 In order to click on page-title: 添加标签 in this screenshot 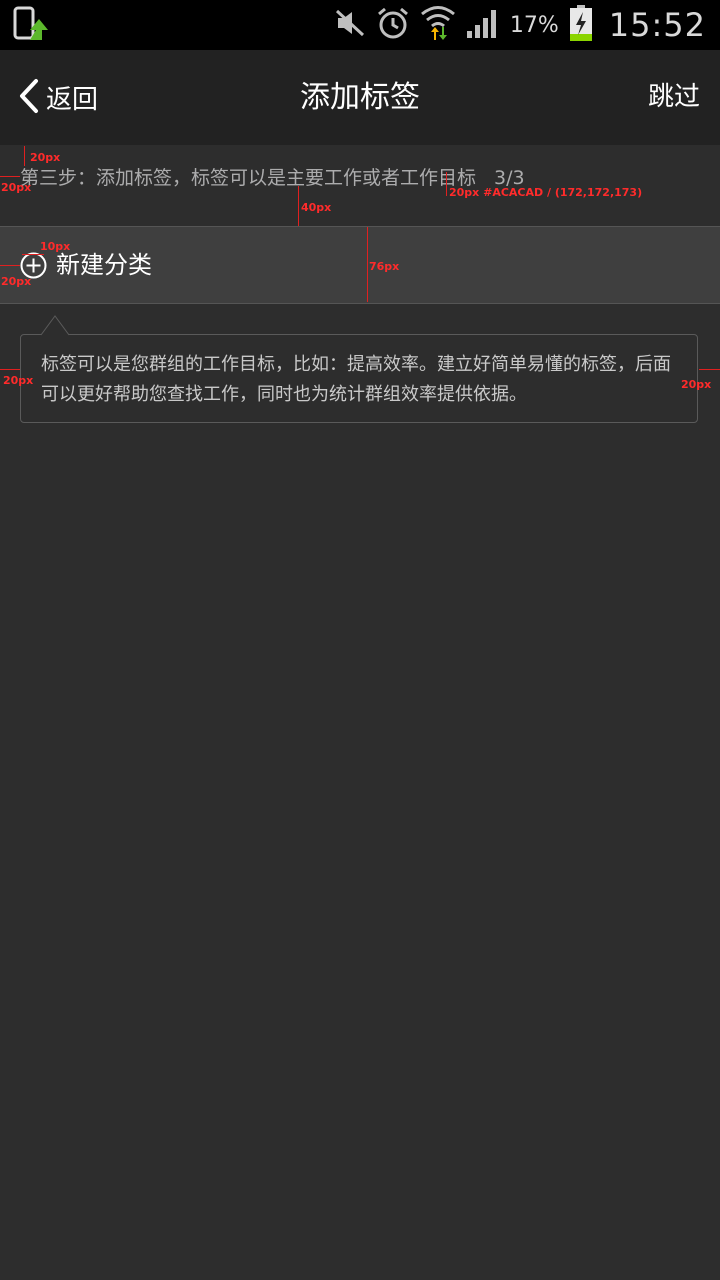, I will do `click(360, 97)`.